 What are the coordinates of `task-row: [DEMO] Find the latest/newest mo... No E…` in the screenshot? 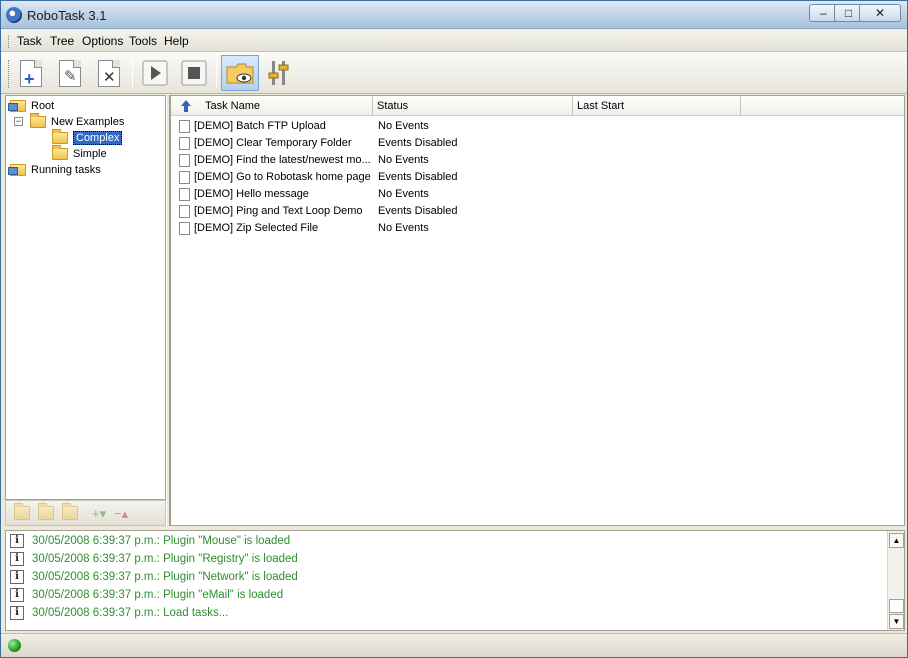 It's located at (535, 160).